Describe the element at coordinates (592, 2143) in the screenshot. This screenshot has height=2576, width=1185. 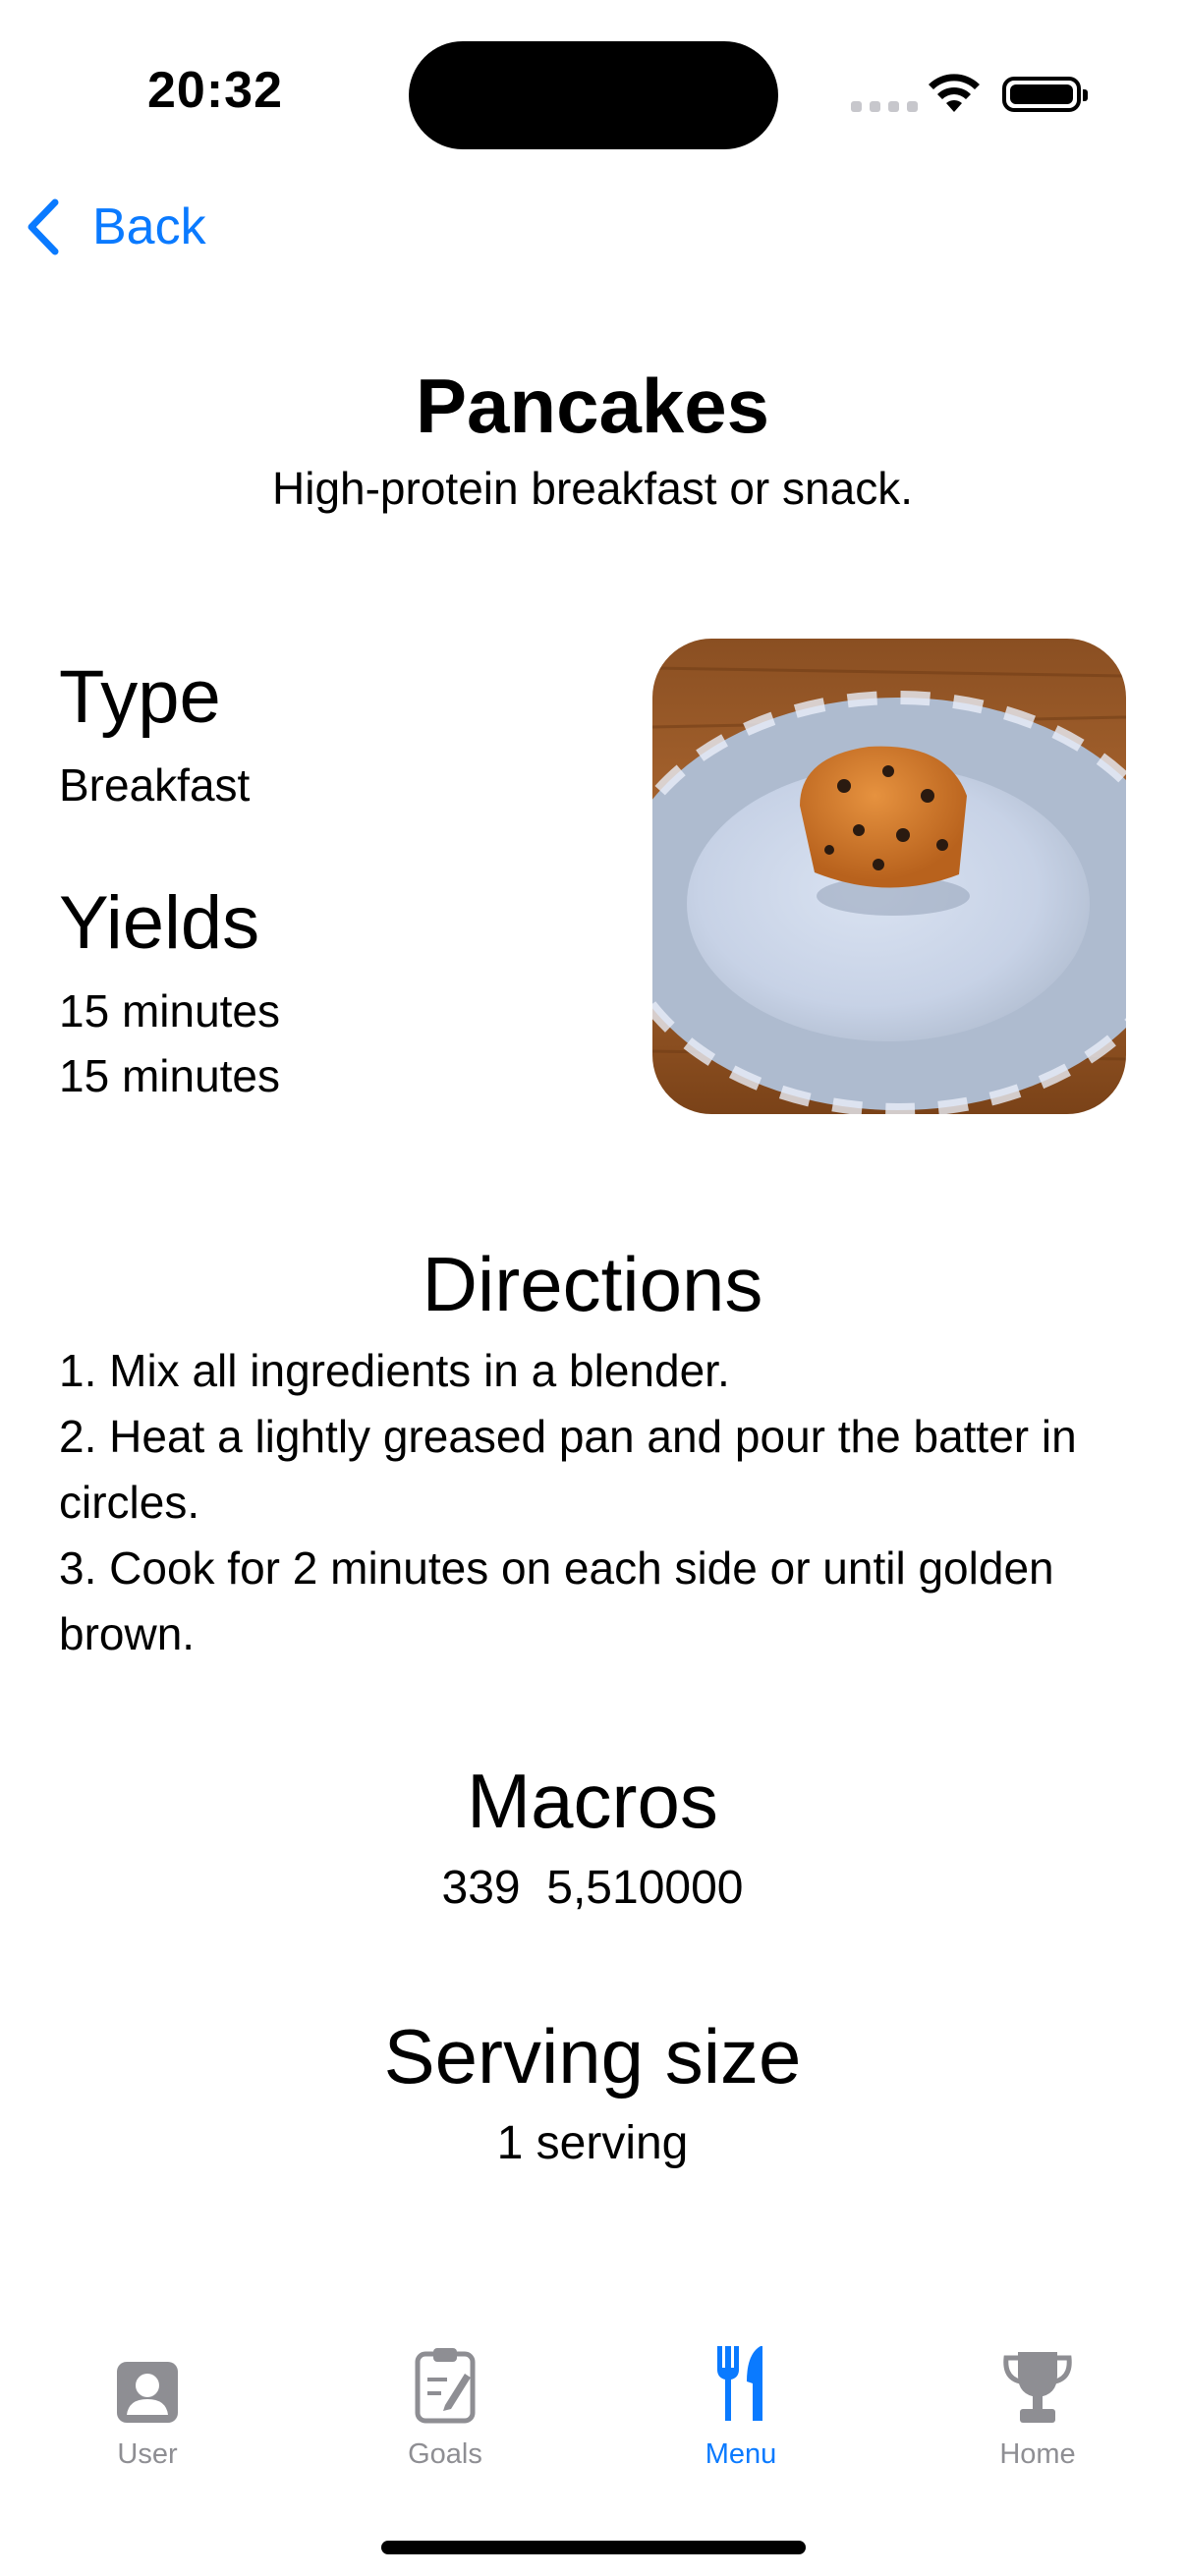
I see `serving-size-value: 1 serving` at that location.